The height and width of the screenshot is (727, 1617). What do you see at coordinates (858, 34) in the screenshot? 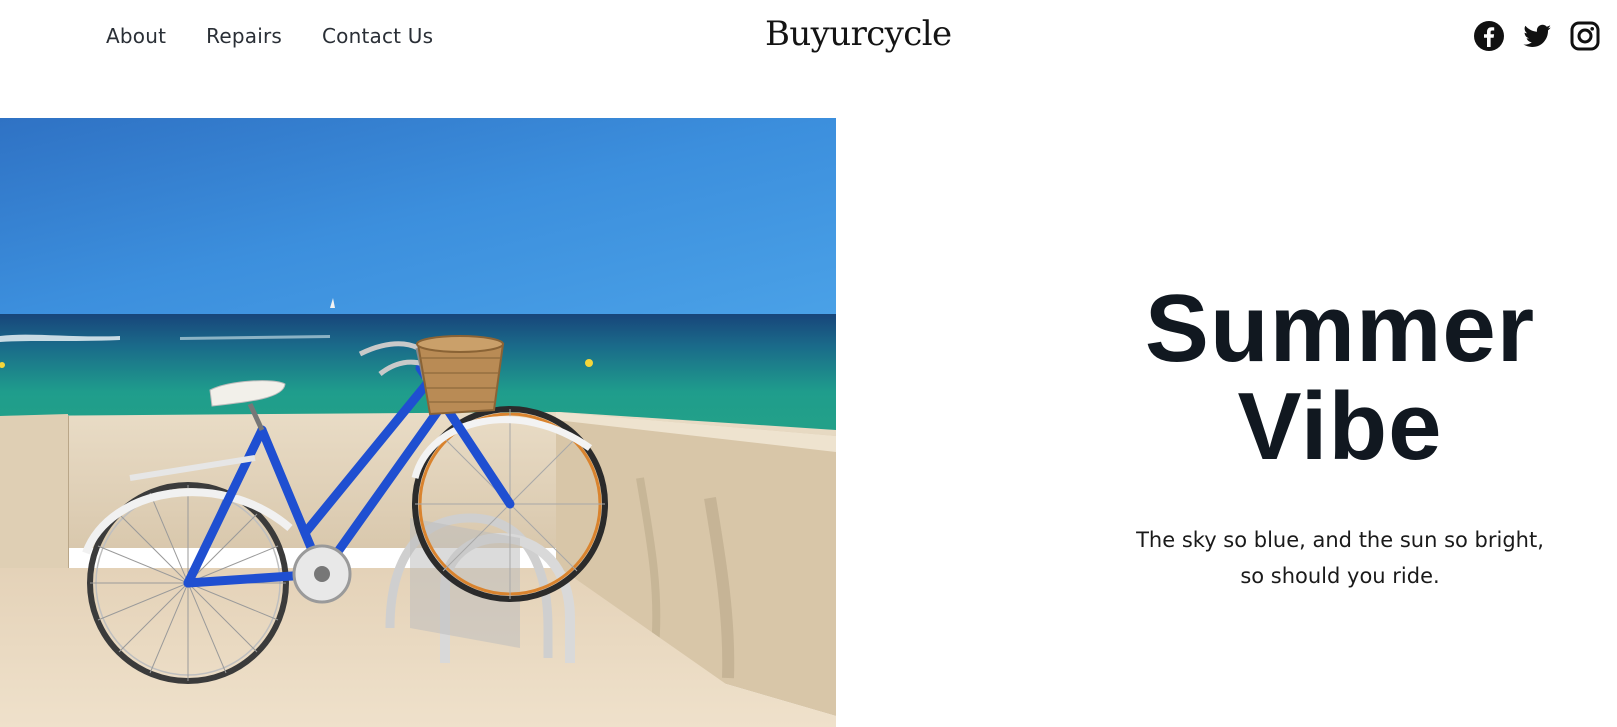
I see `brand-logo: Buyurcycle` at bounding box center [858, 34].